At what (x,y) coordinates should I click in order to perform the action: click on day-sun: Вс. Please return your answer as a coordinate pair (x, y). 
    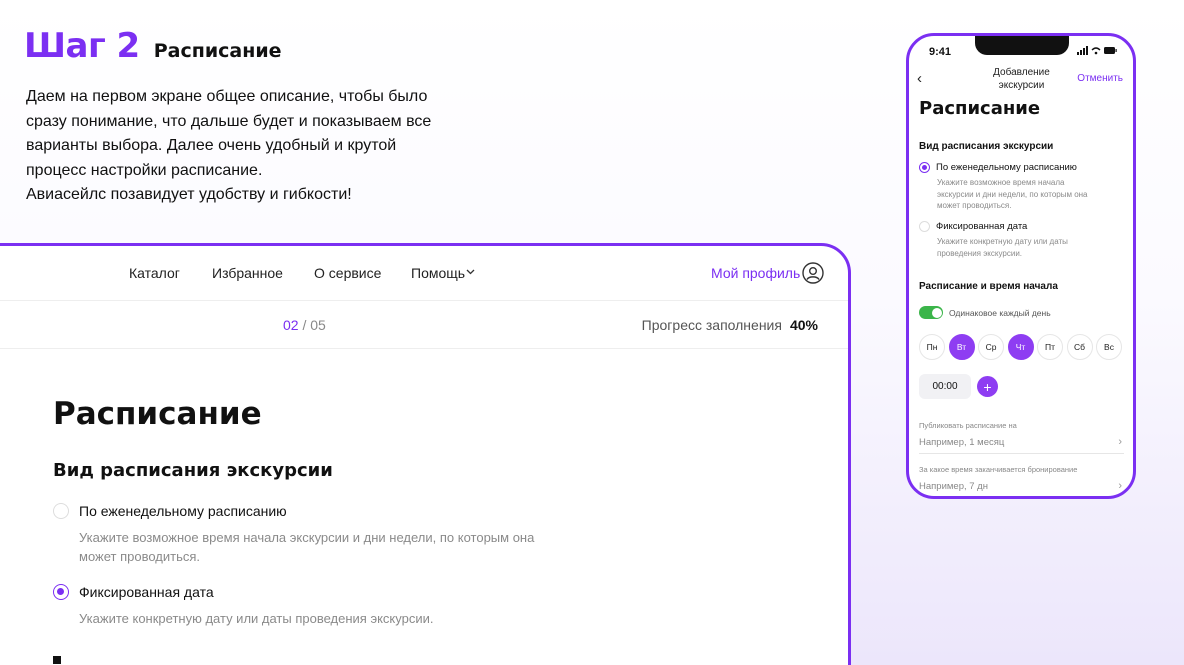
    Looking at the image, I should click on (1109, 347).